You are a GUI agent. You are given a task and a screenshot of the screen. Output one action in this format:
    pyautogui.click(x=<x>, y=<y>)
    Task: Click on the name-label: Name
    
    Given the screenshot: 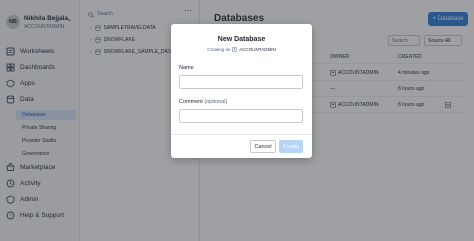 What is the action you would take?
    pyautogui.click(x=186, y=68)
    